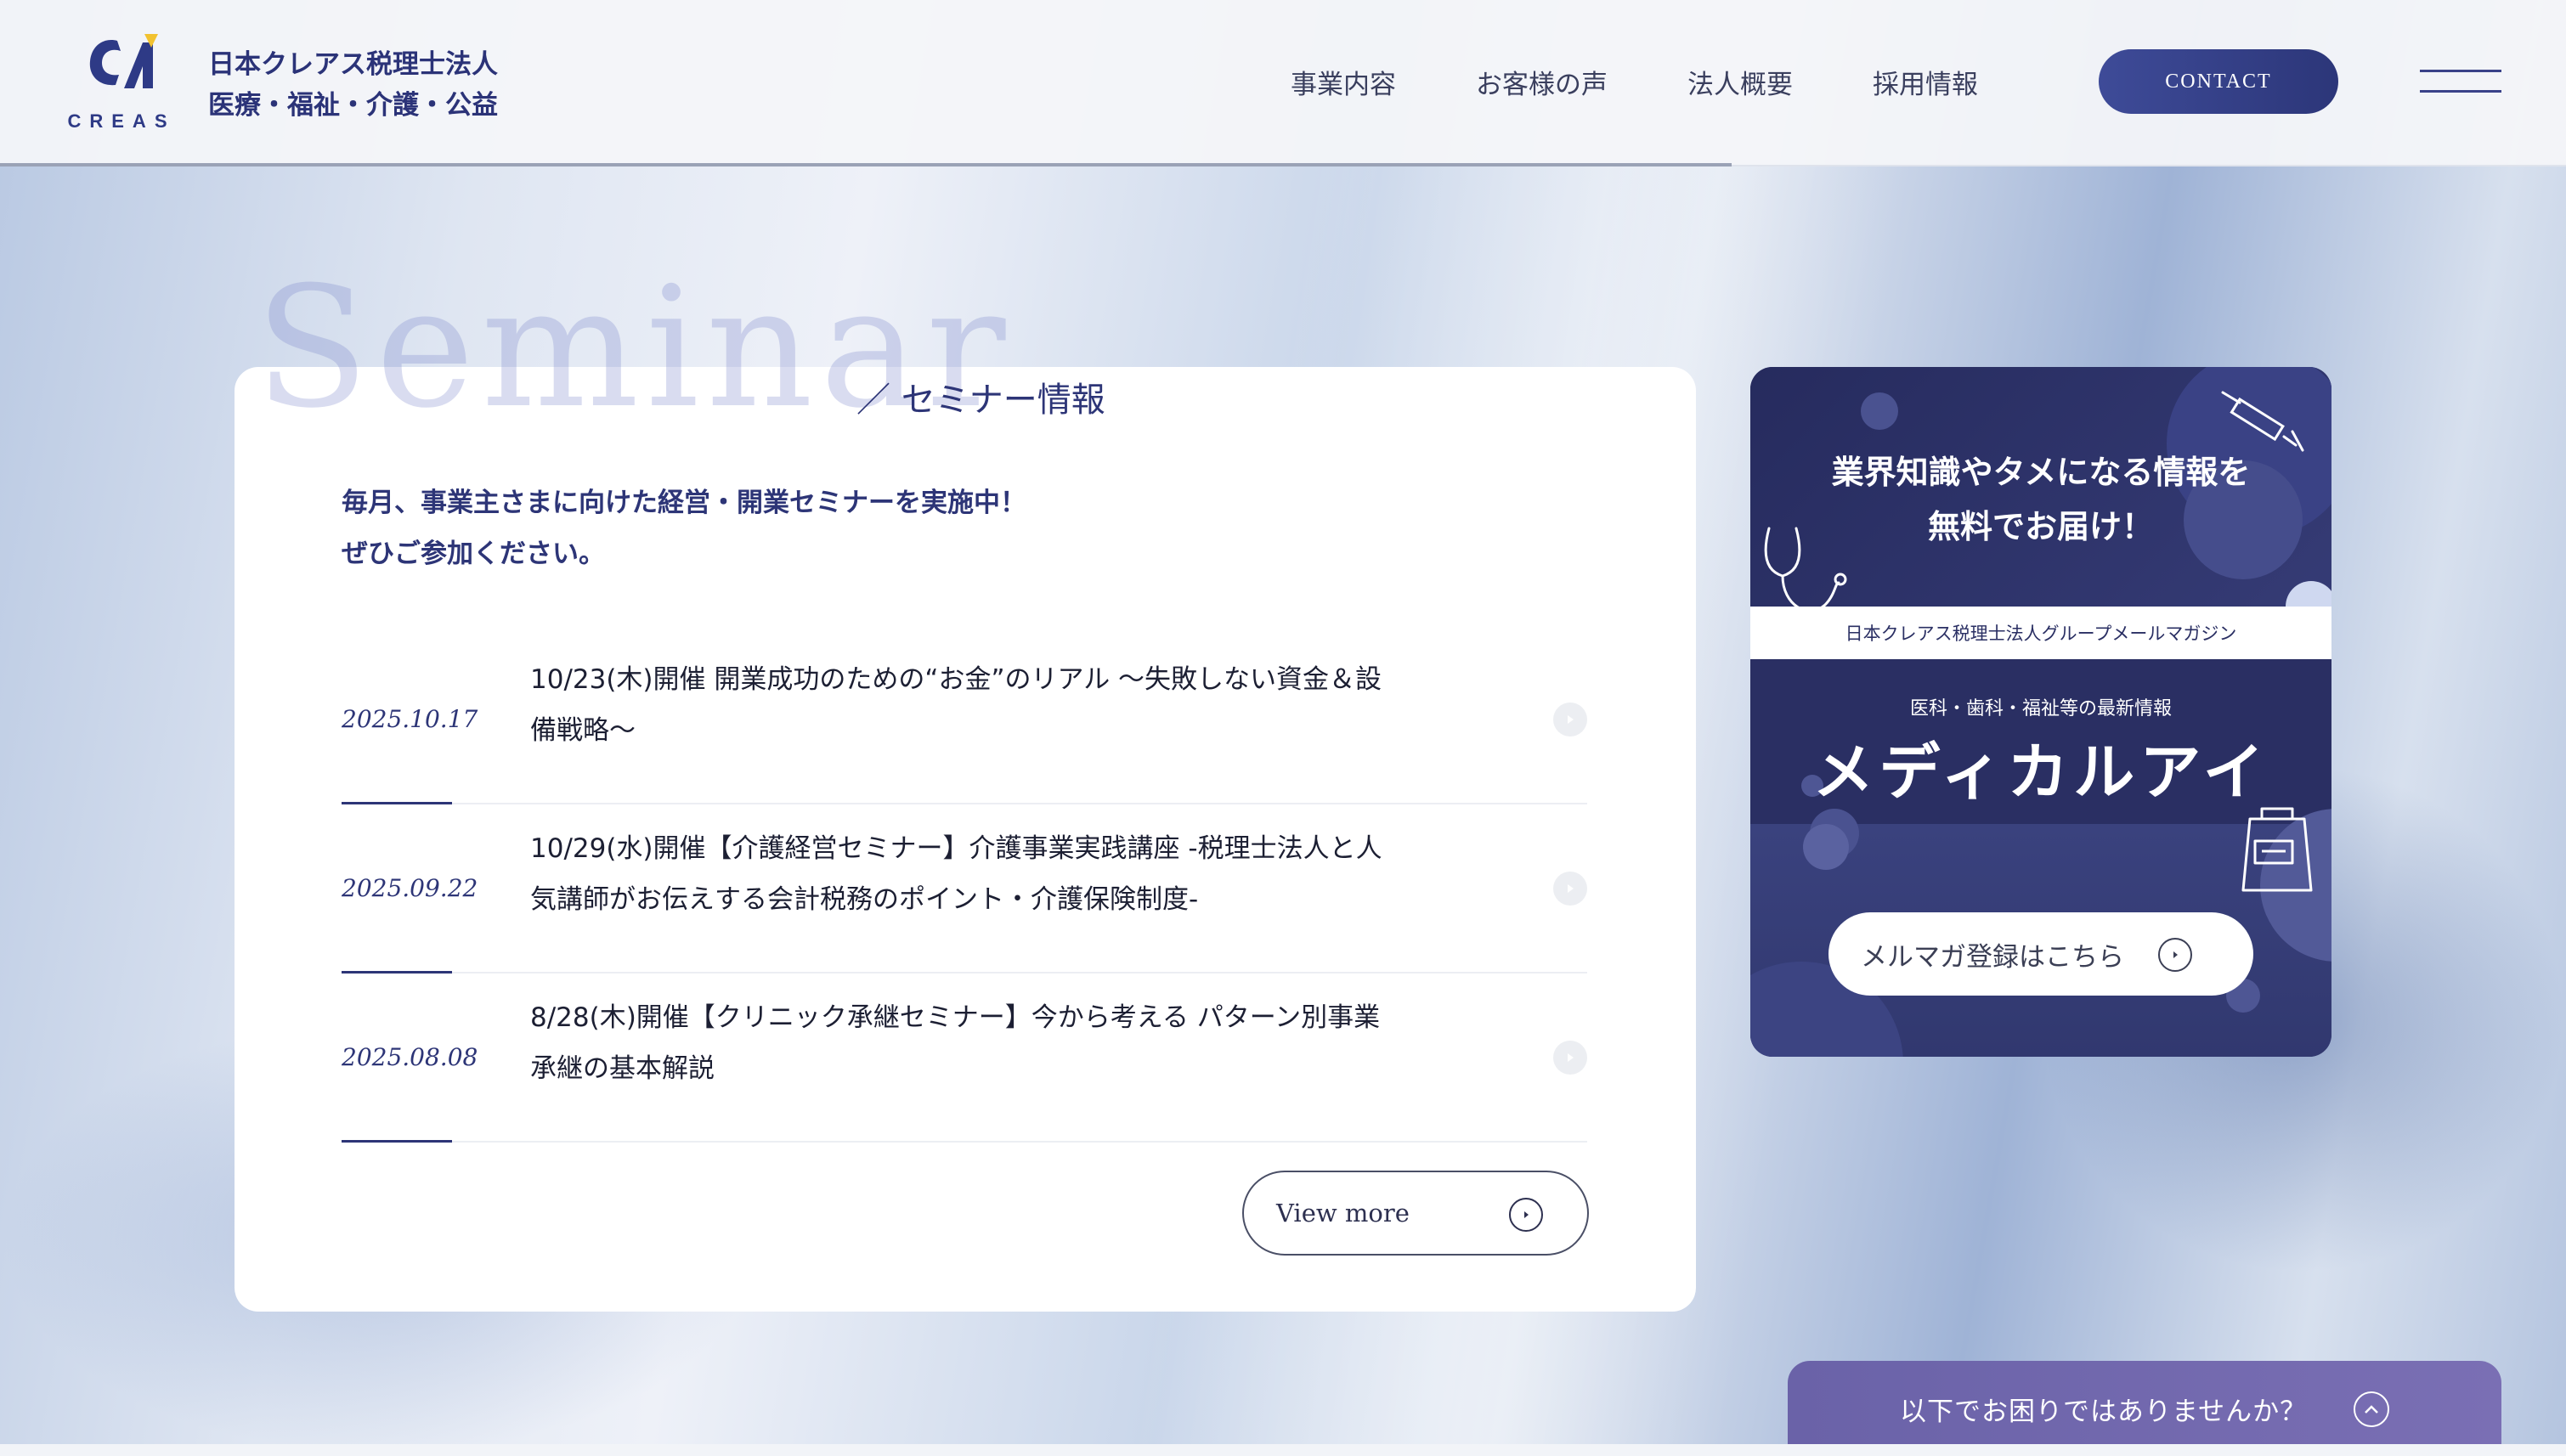  Describe the element at coordinates (1542, 82) in the screenshot. I see `nav-item-testimonials: お客様の声` at that location.